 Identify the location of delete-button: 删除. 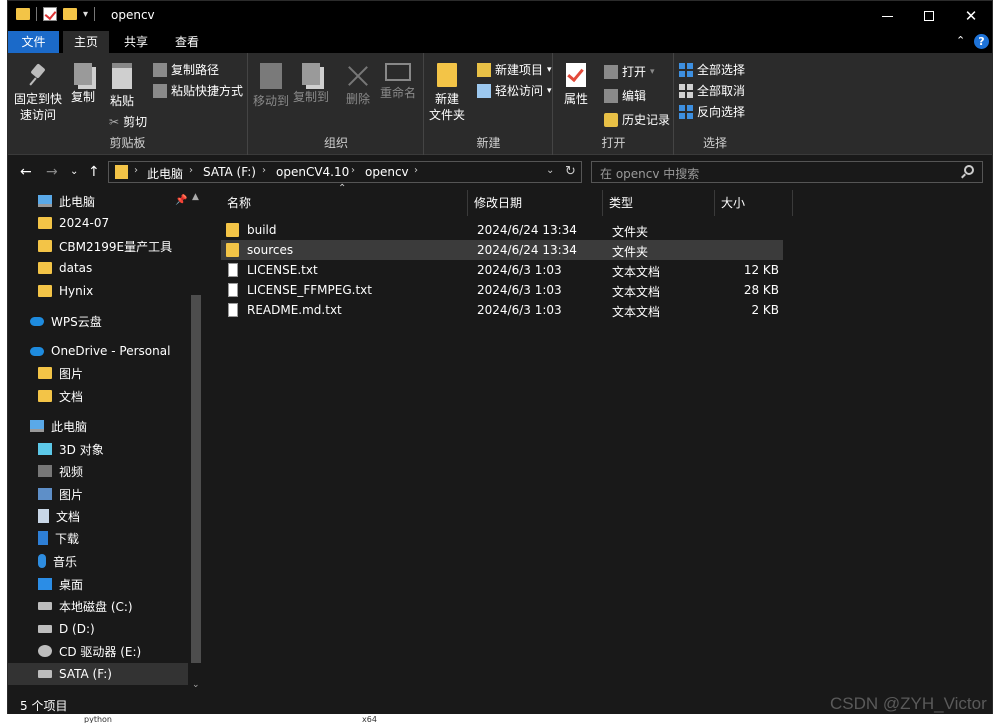
(358, 85).